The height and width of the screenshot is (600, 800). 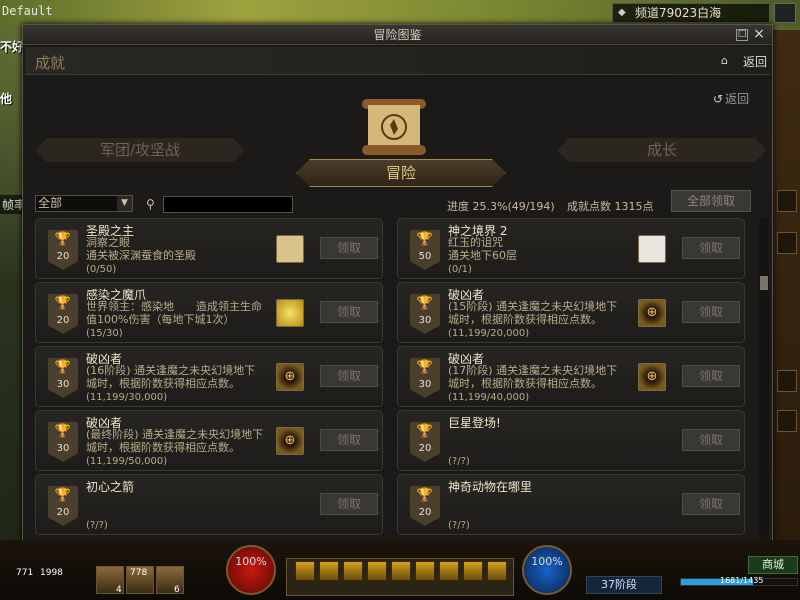 What do you see at coordinates (110, 487) in the screenshot?
I see `achievement-title: 初心之箭` at bounding box center [110, 487].